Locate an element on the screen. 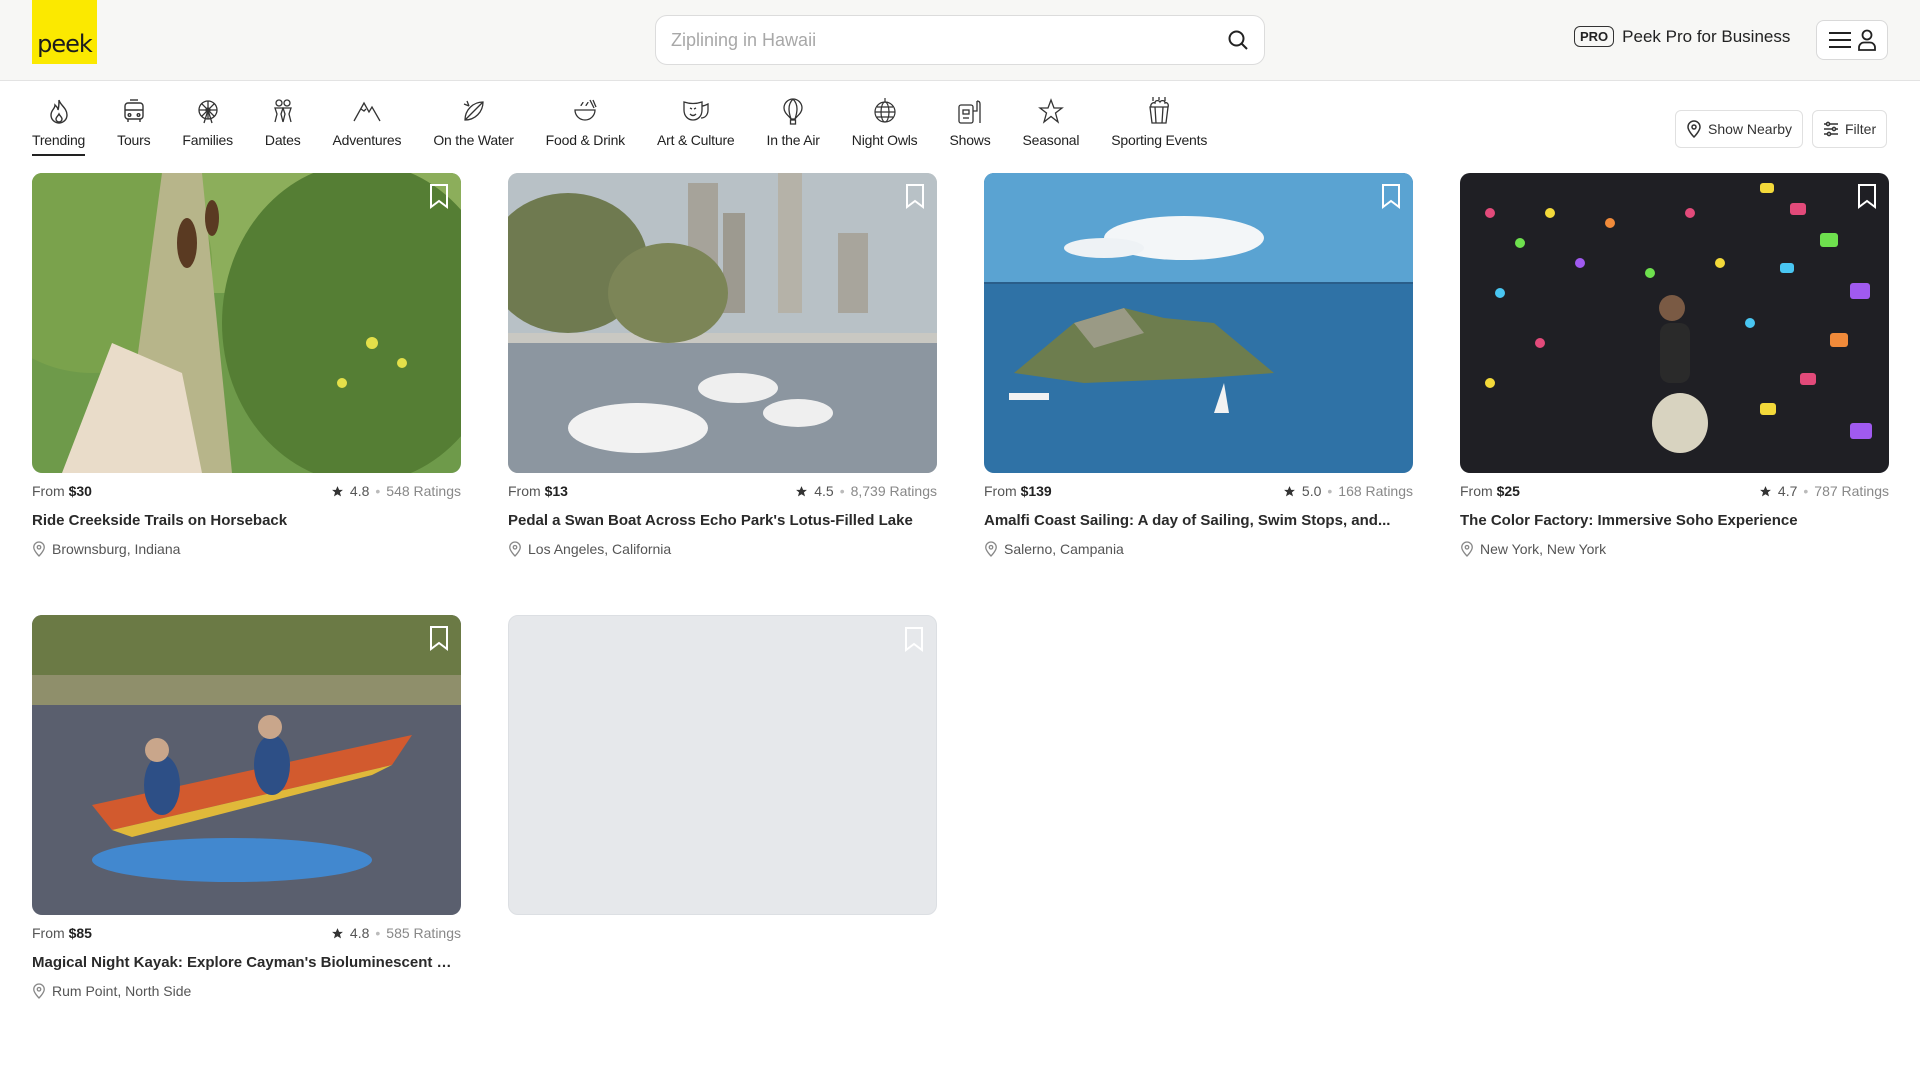  category-on-the-water: On the Water is located at coordinates (473, 126).